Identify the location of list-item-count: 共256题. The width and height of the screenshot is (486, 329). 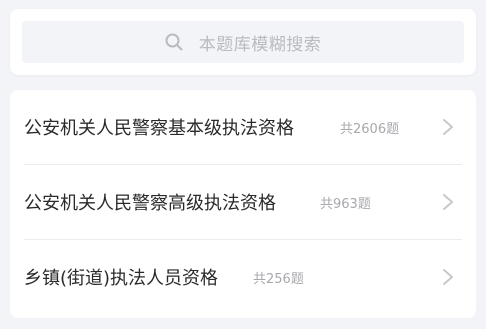
(278, 279).